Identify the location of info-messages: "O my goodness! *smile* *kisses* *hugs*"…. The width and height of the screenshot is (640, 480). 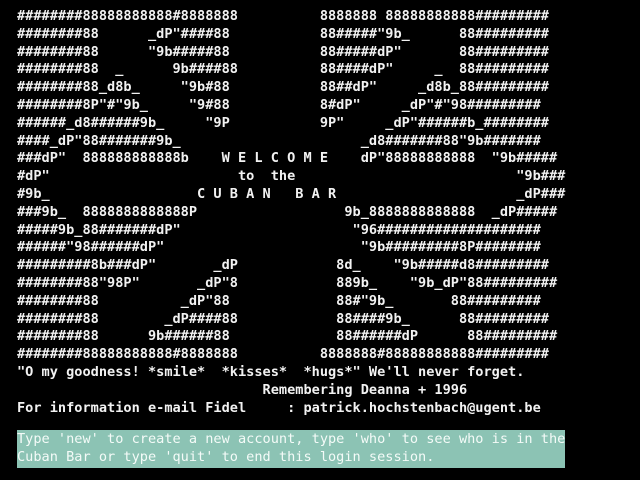
(327, 390).